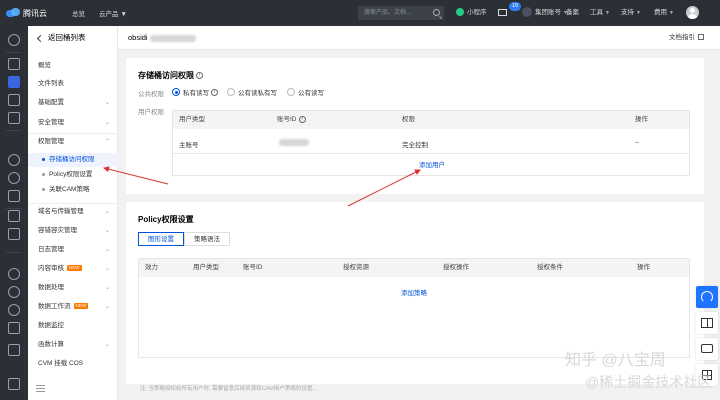  I want to click on back-to-bucket-list: 返回桶列表, so click(72, 38).